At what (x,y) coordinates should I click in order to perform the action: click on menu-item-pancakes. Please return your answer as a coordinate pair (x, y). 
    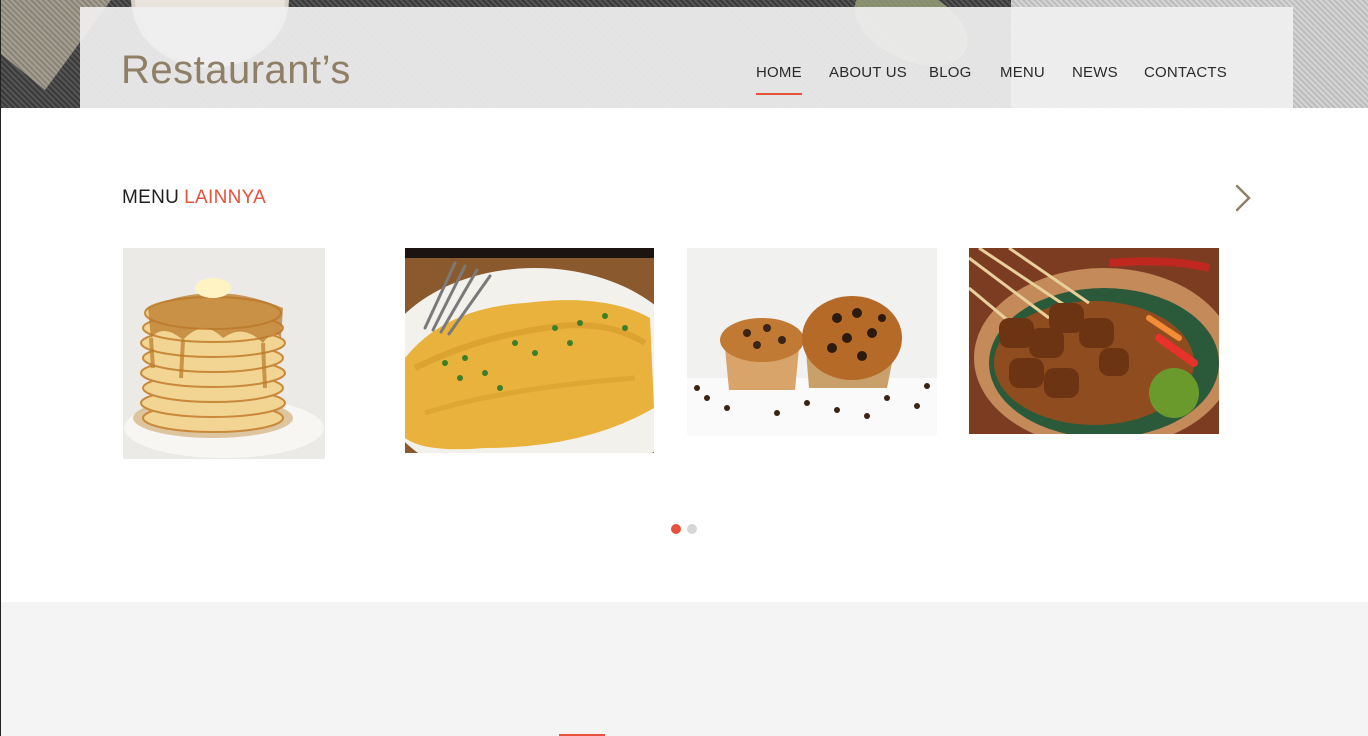
    Looking at the image, I should click on (224, 353).